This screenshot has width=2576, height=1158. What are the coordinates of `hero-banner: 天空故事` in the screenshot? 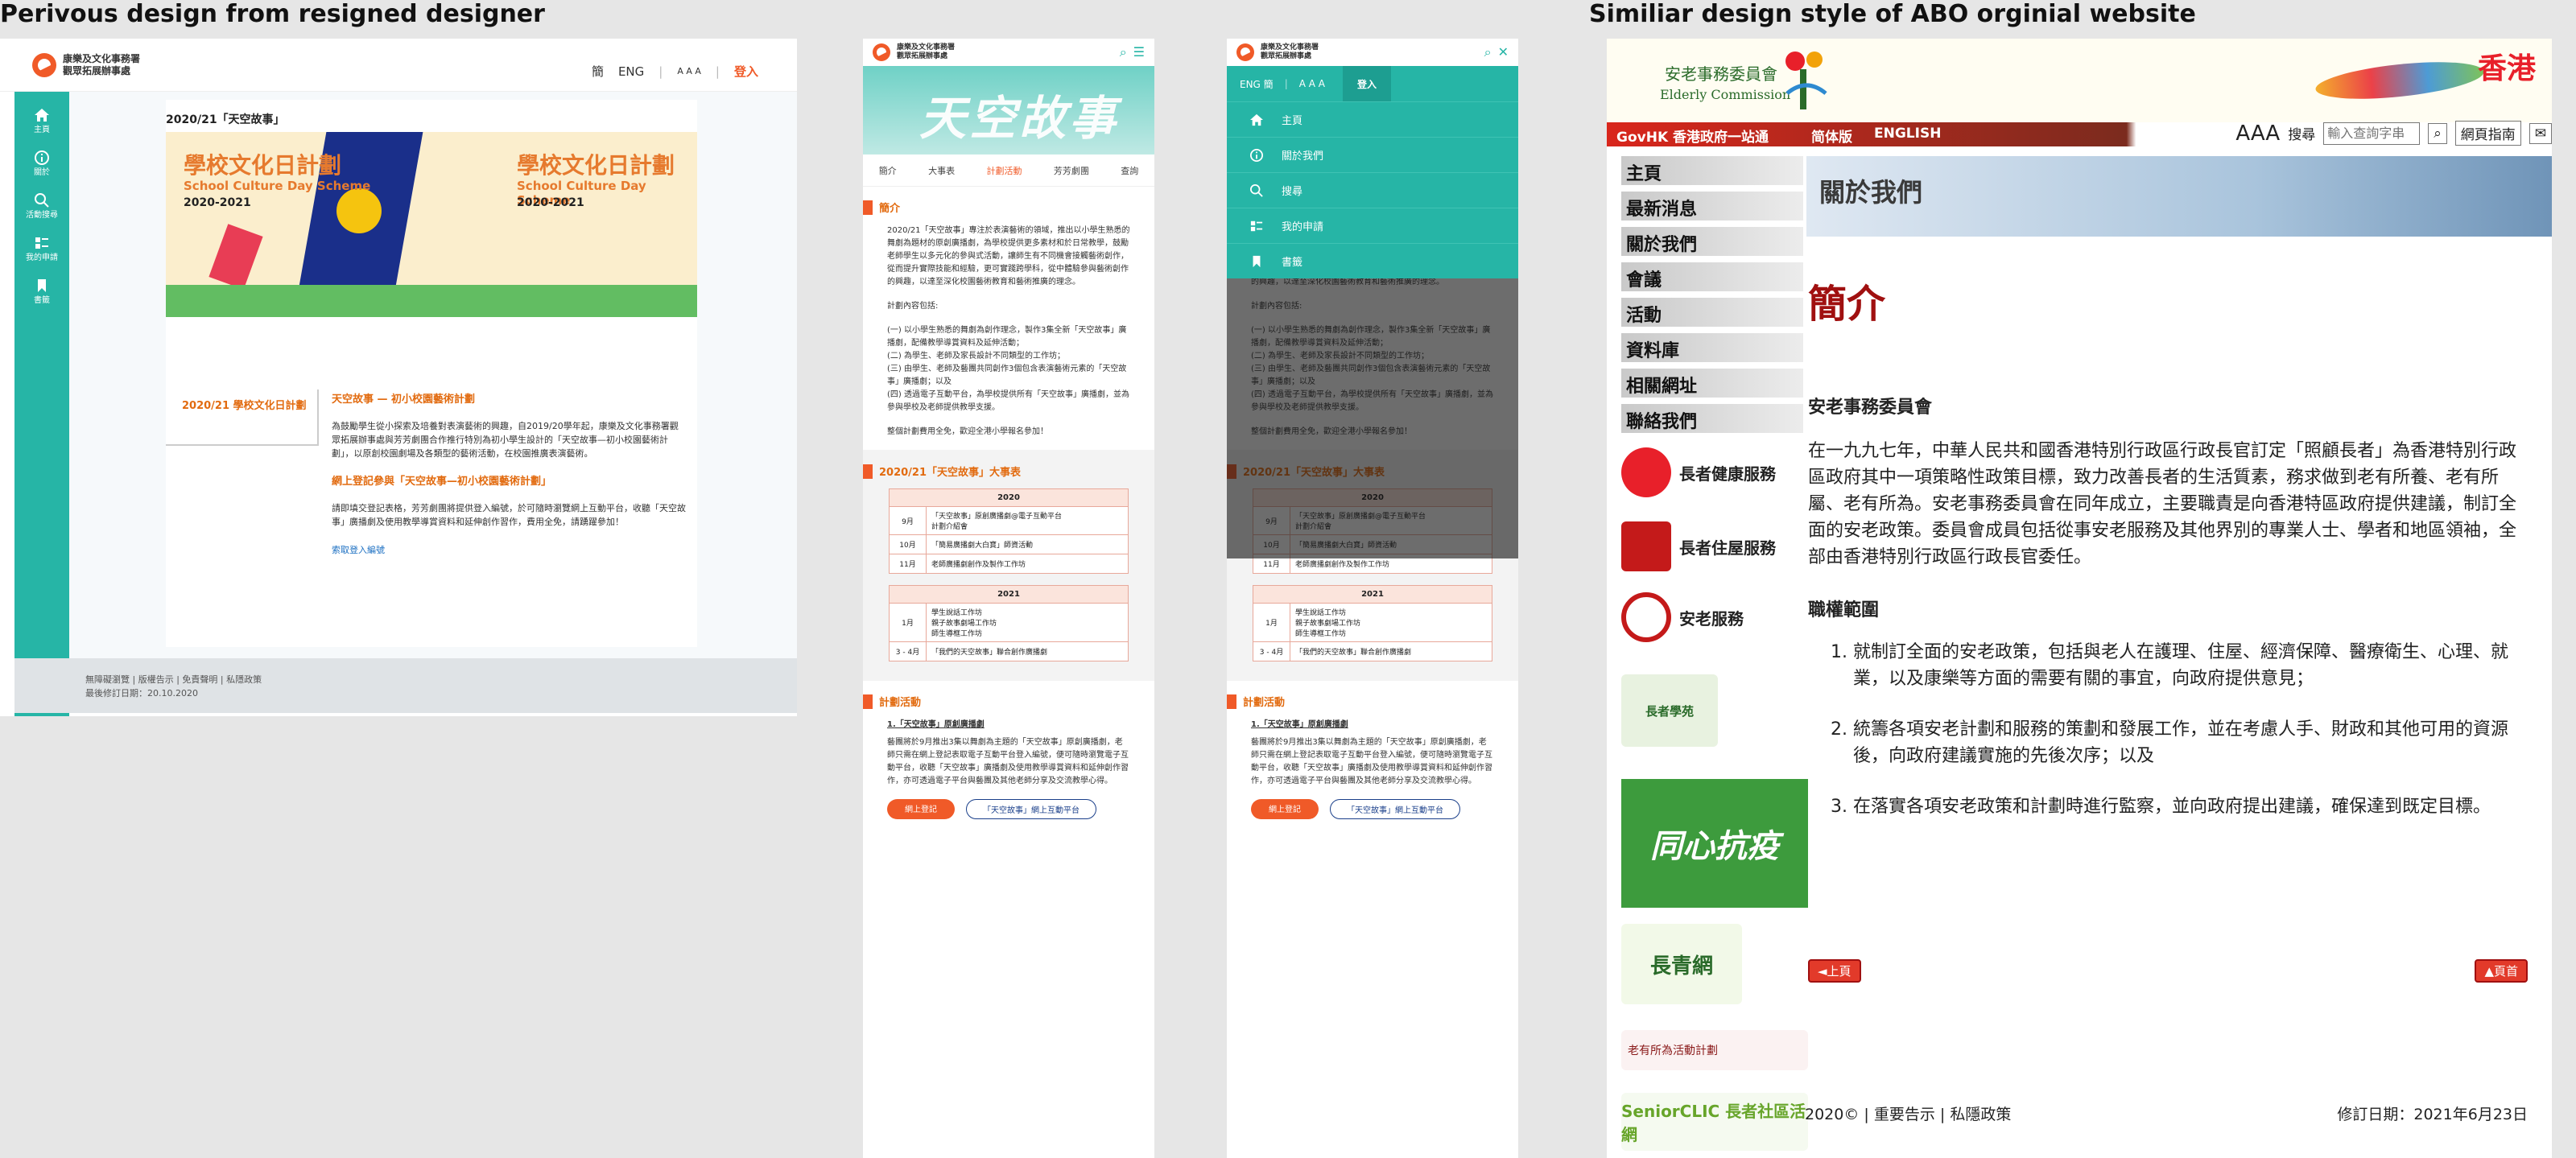 It's located at (1008, 110).